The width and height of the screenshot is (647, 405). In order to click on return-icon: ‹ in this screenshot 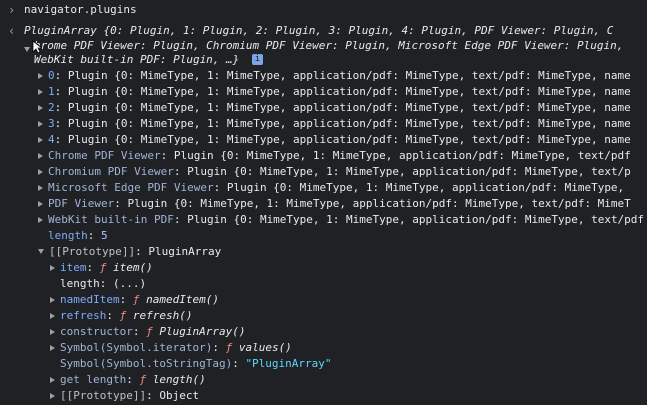, I will do `click(12, 31)`.